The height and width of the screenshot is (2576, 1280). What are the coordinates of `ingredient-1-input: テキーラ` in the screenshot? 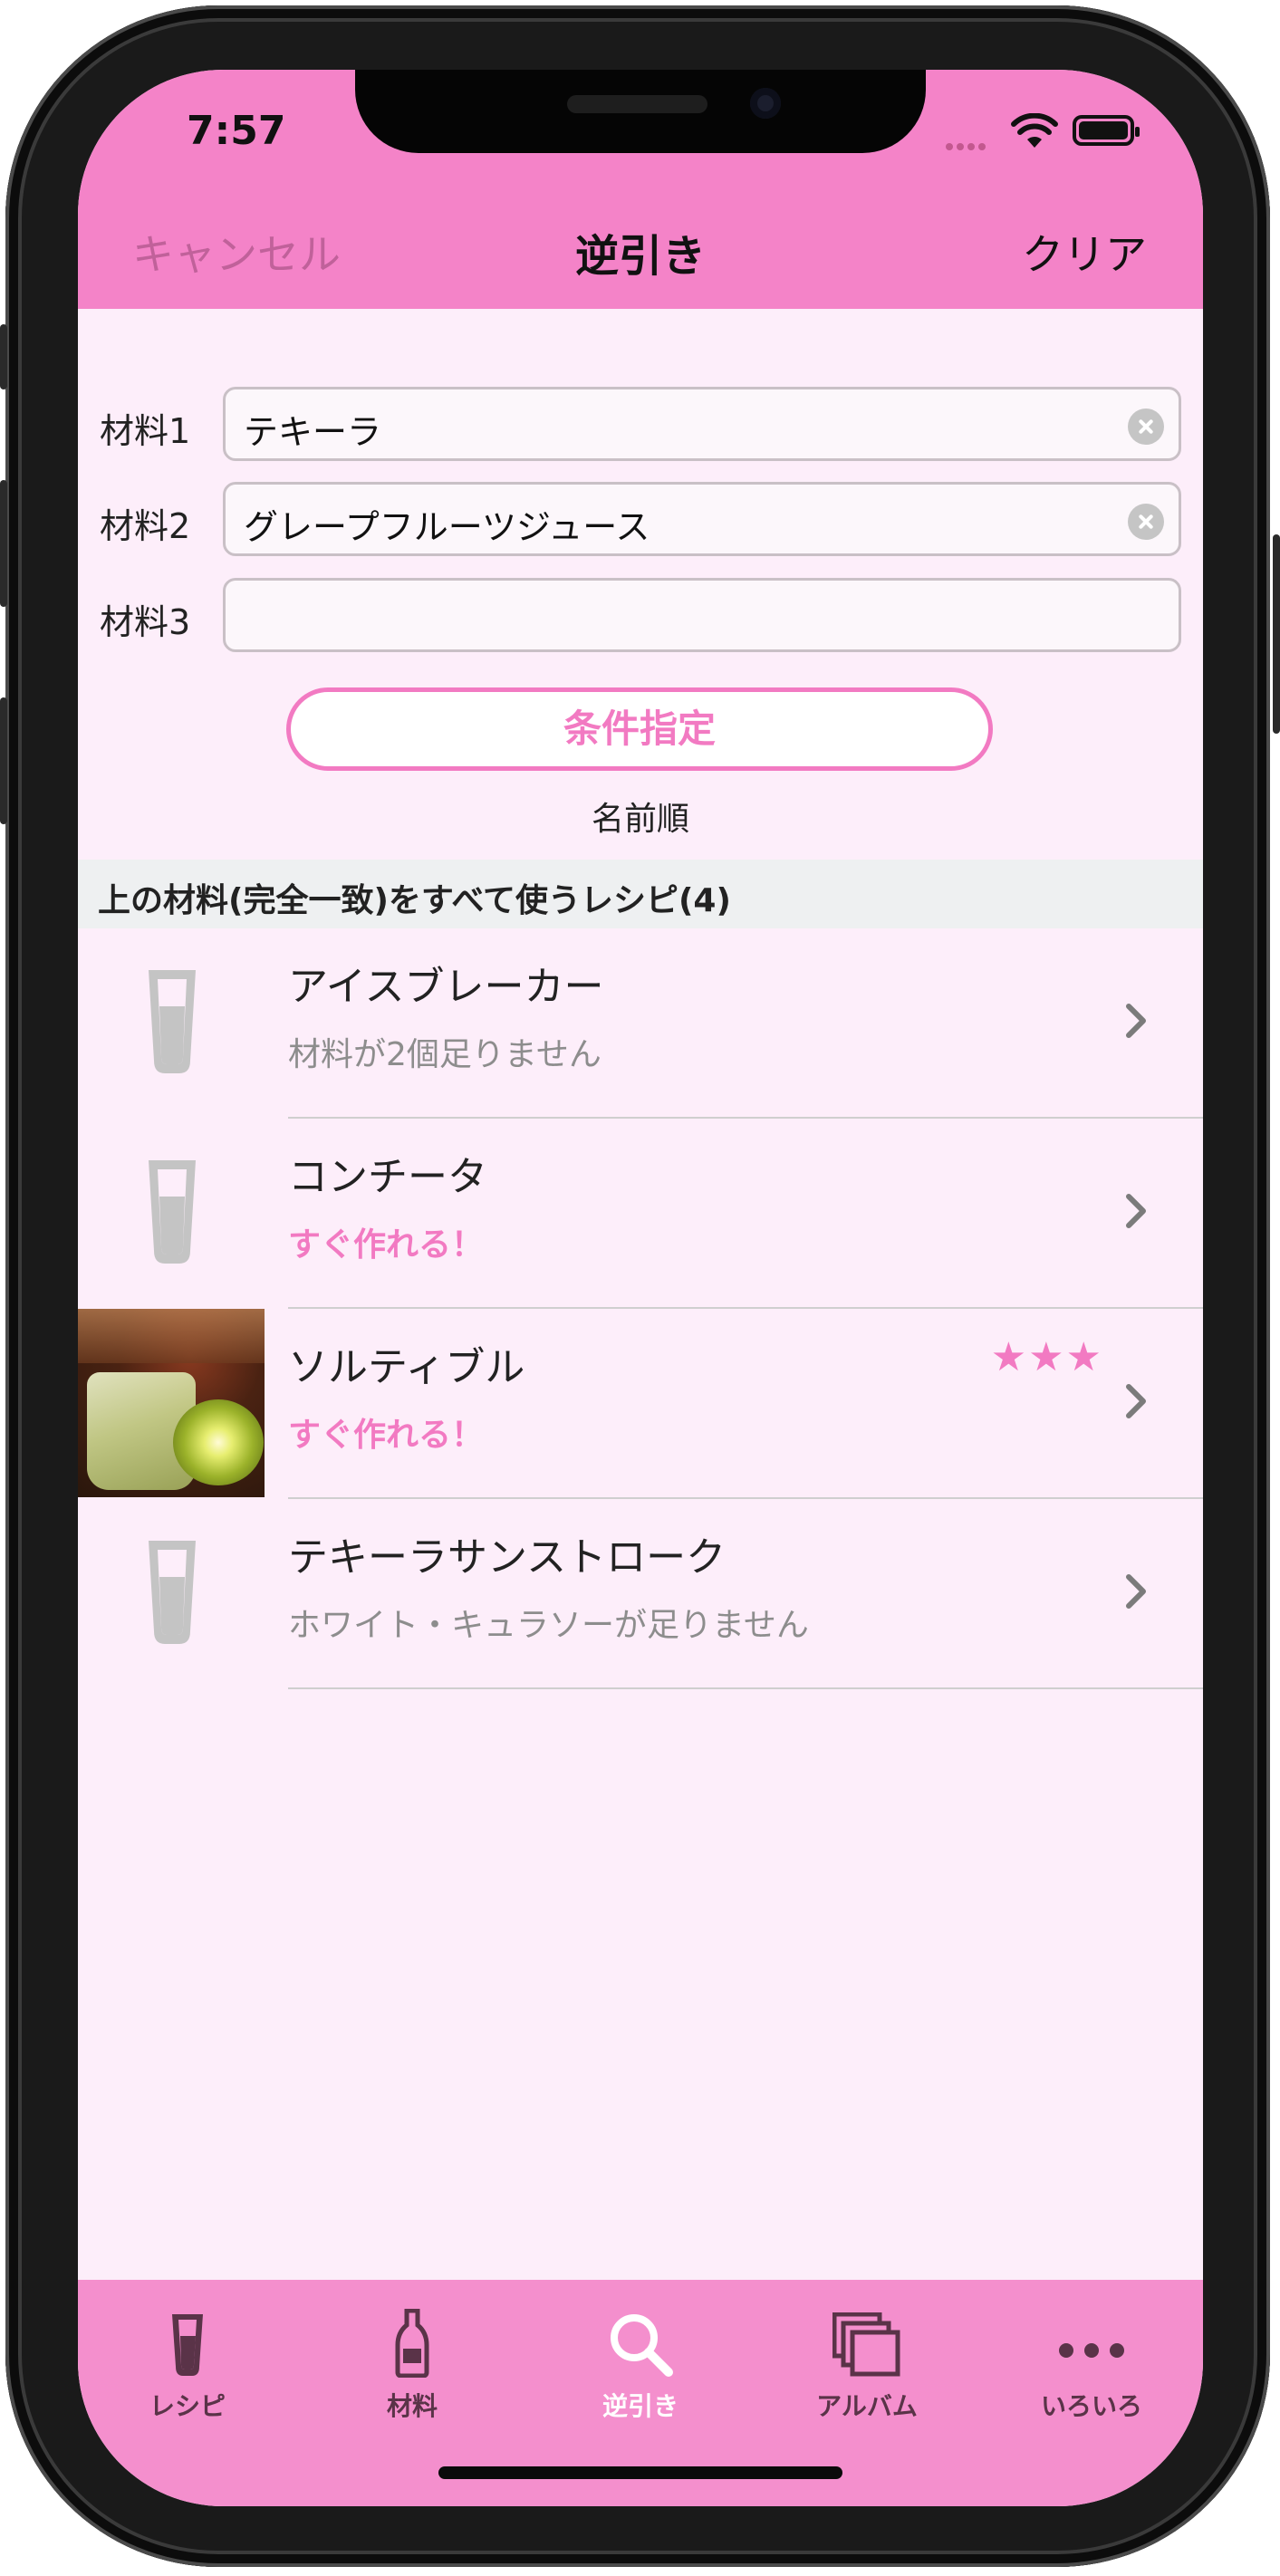 It's located at (702, 424).